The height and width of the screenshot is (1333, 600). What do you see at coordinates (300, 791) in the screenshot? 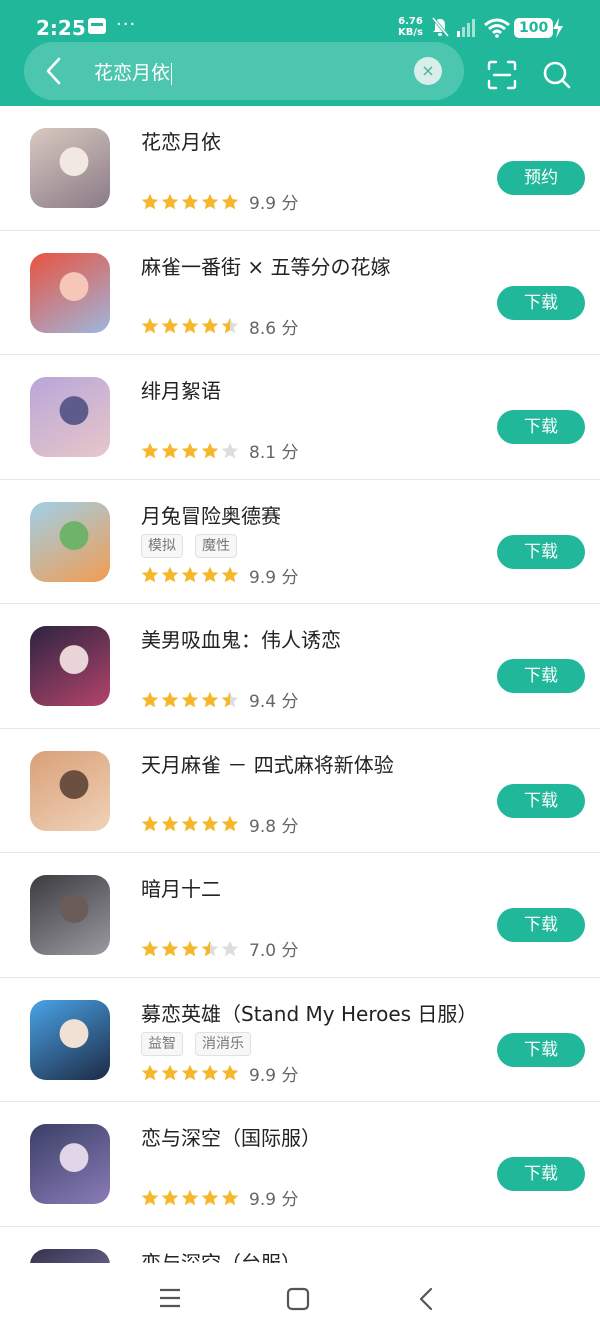
I see `app-list-item: 天月麻雀 － 四式麻将新体验 9.8 分 下载` at bounding box center [300, 791].